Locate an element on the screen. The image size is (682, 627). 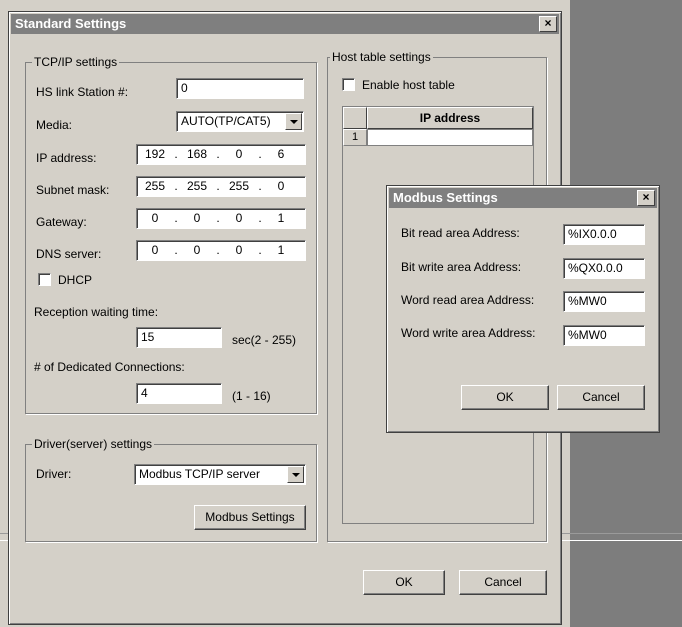
subnet-octet-1: 255 is located at coordinates (155, 186).